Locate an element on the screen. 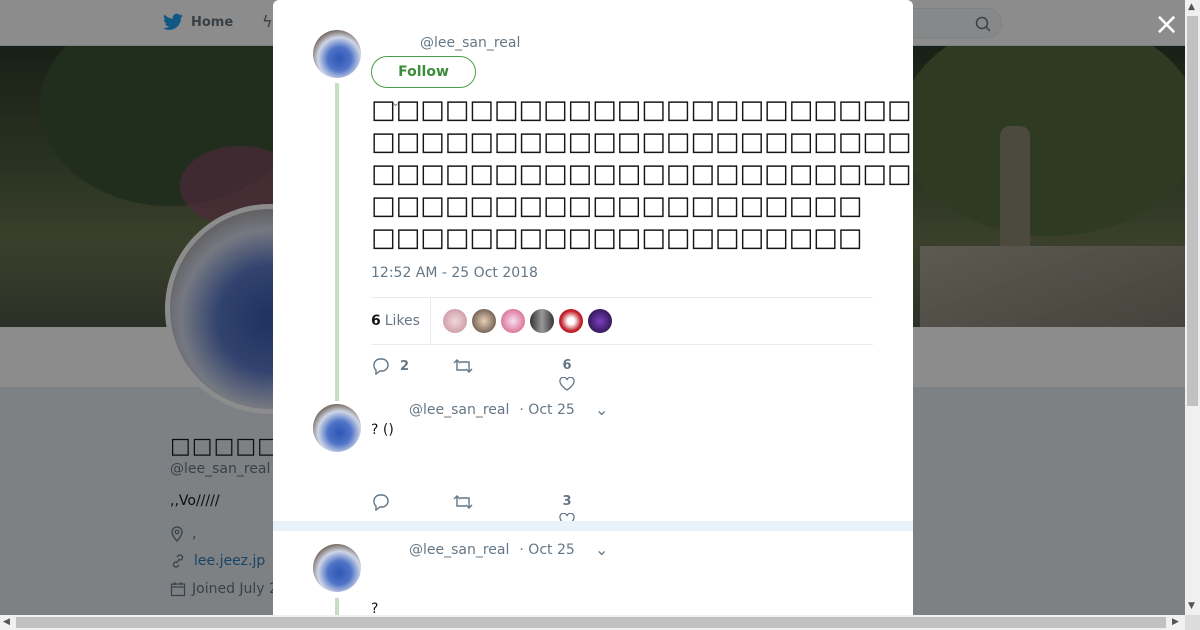  vertical-scrollbar: ▲ ▼ is located at coordinates (1192, 307).